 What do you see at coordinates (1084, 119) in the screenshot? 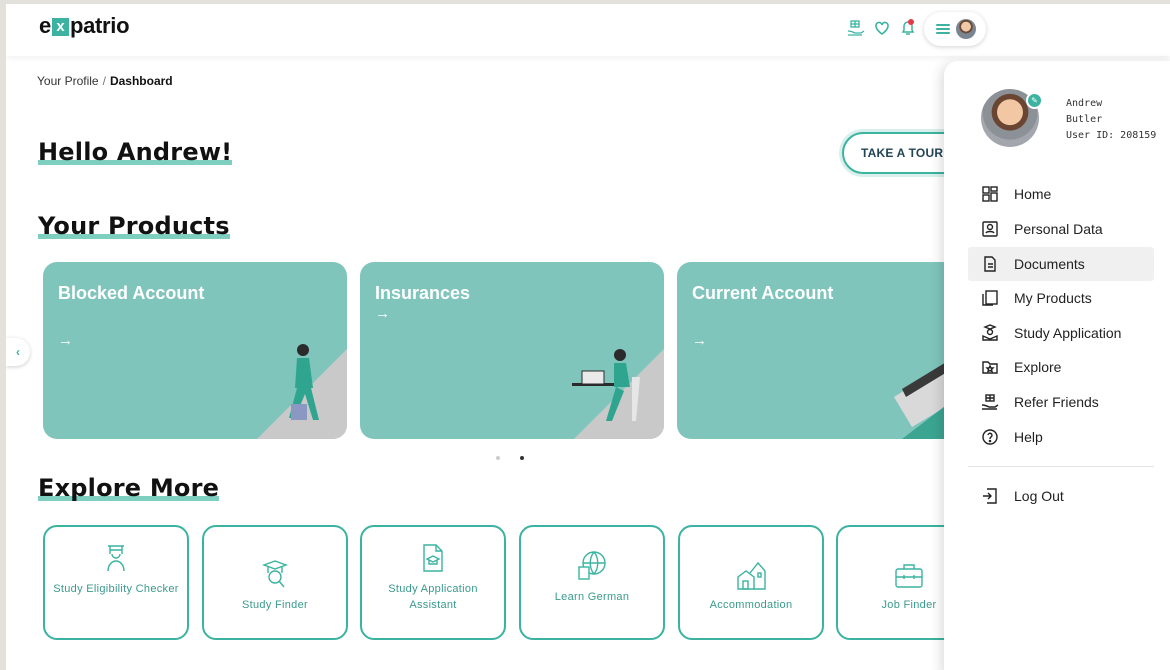
I see `profile-last-name: Butler` at bounding box center [1084, 119].